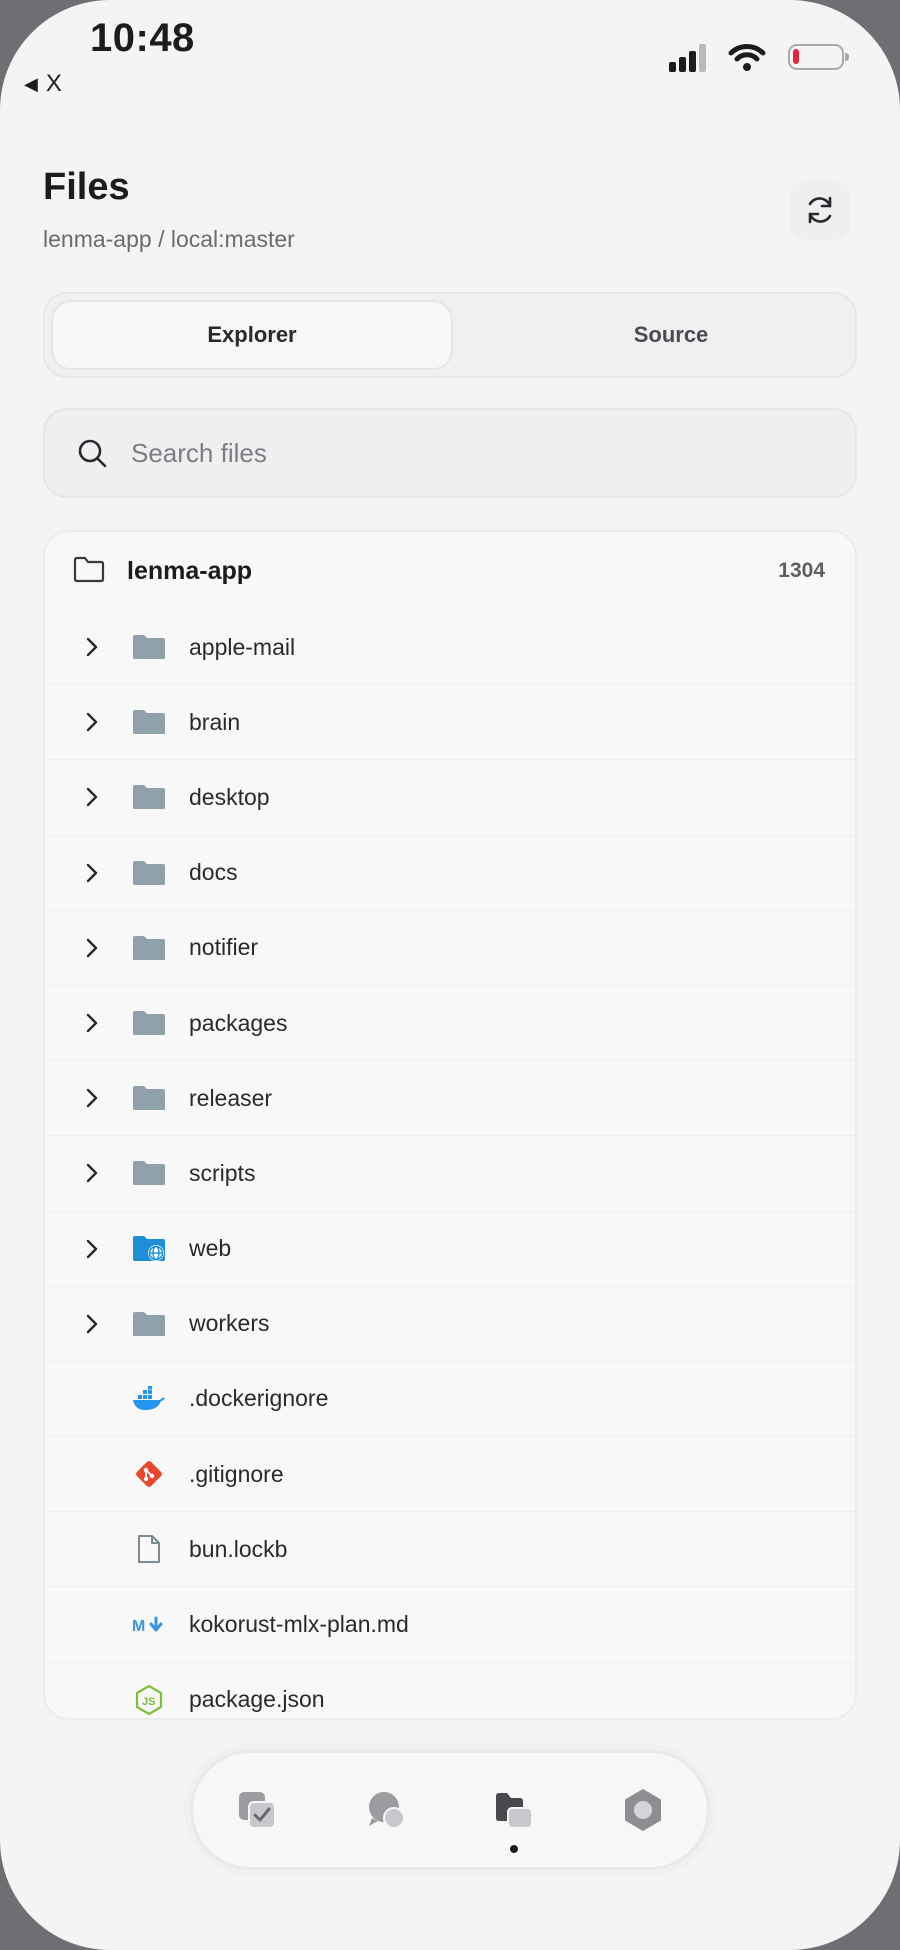 The image size is (900, 1950). What do you see at coordinates (89, 571) in the screenshot?
I see `folder-outline-icon` at bounding box center [89, 571].